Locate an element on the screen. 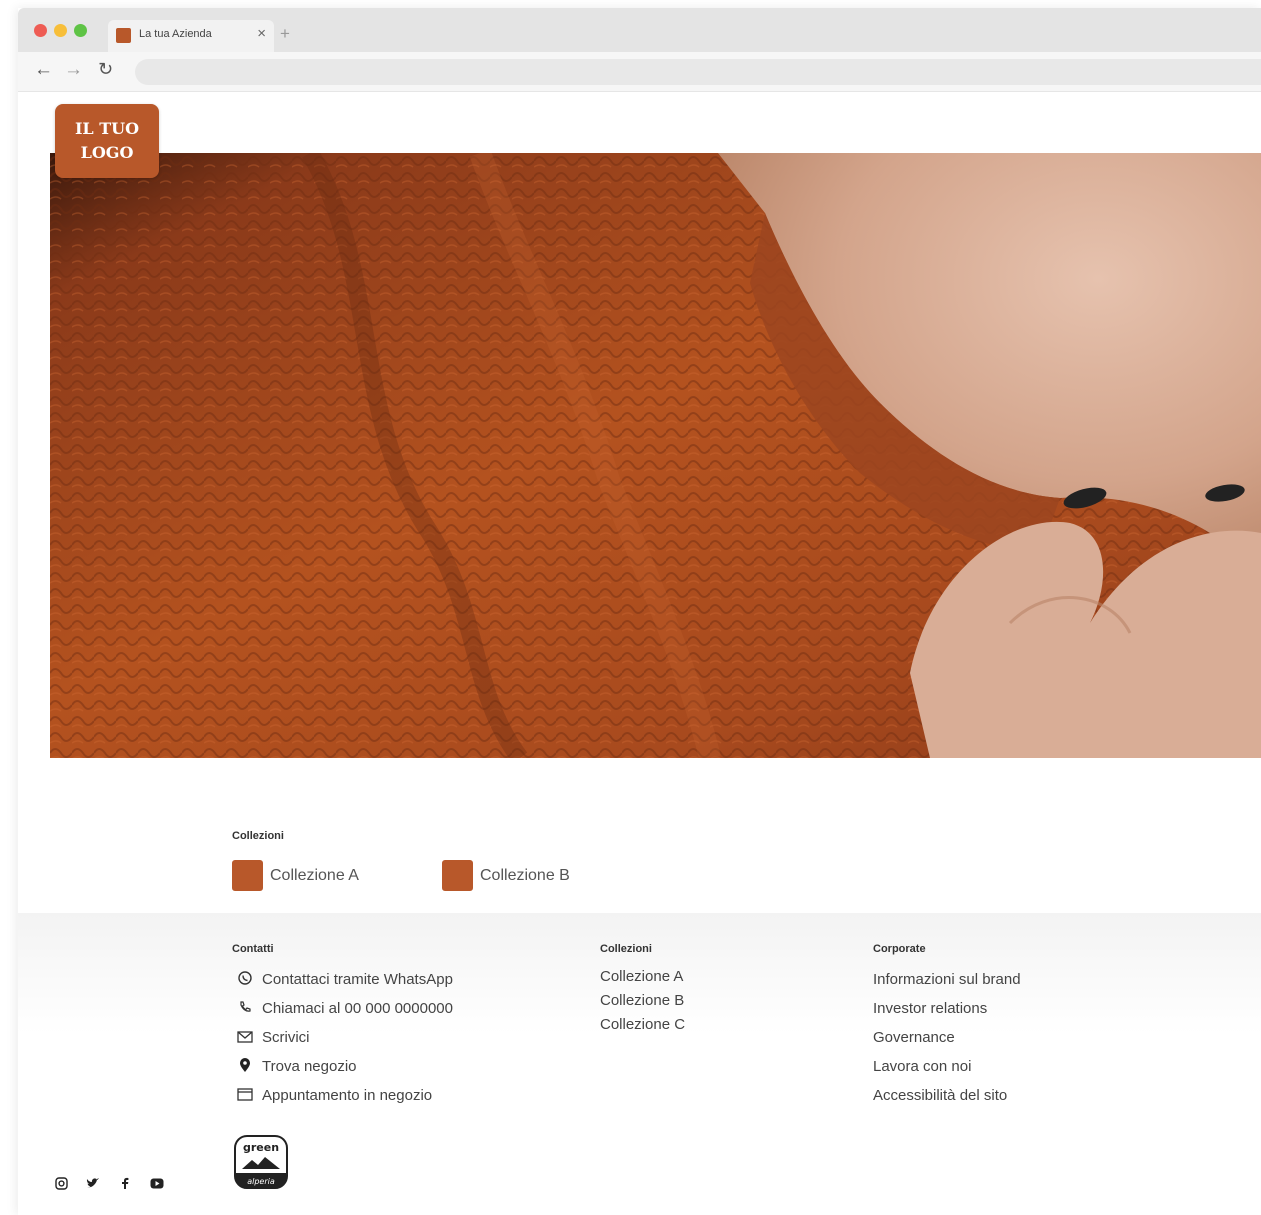  contact-phone-link: Chiamaci al 00 000 0000000 is located at coordinates (342, 1008).